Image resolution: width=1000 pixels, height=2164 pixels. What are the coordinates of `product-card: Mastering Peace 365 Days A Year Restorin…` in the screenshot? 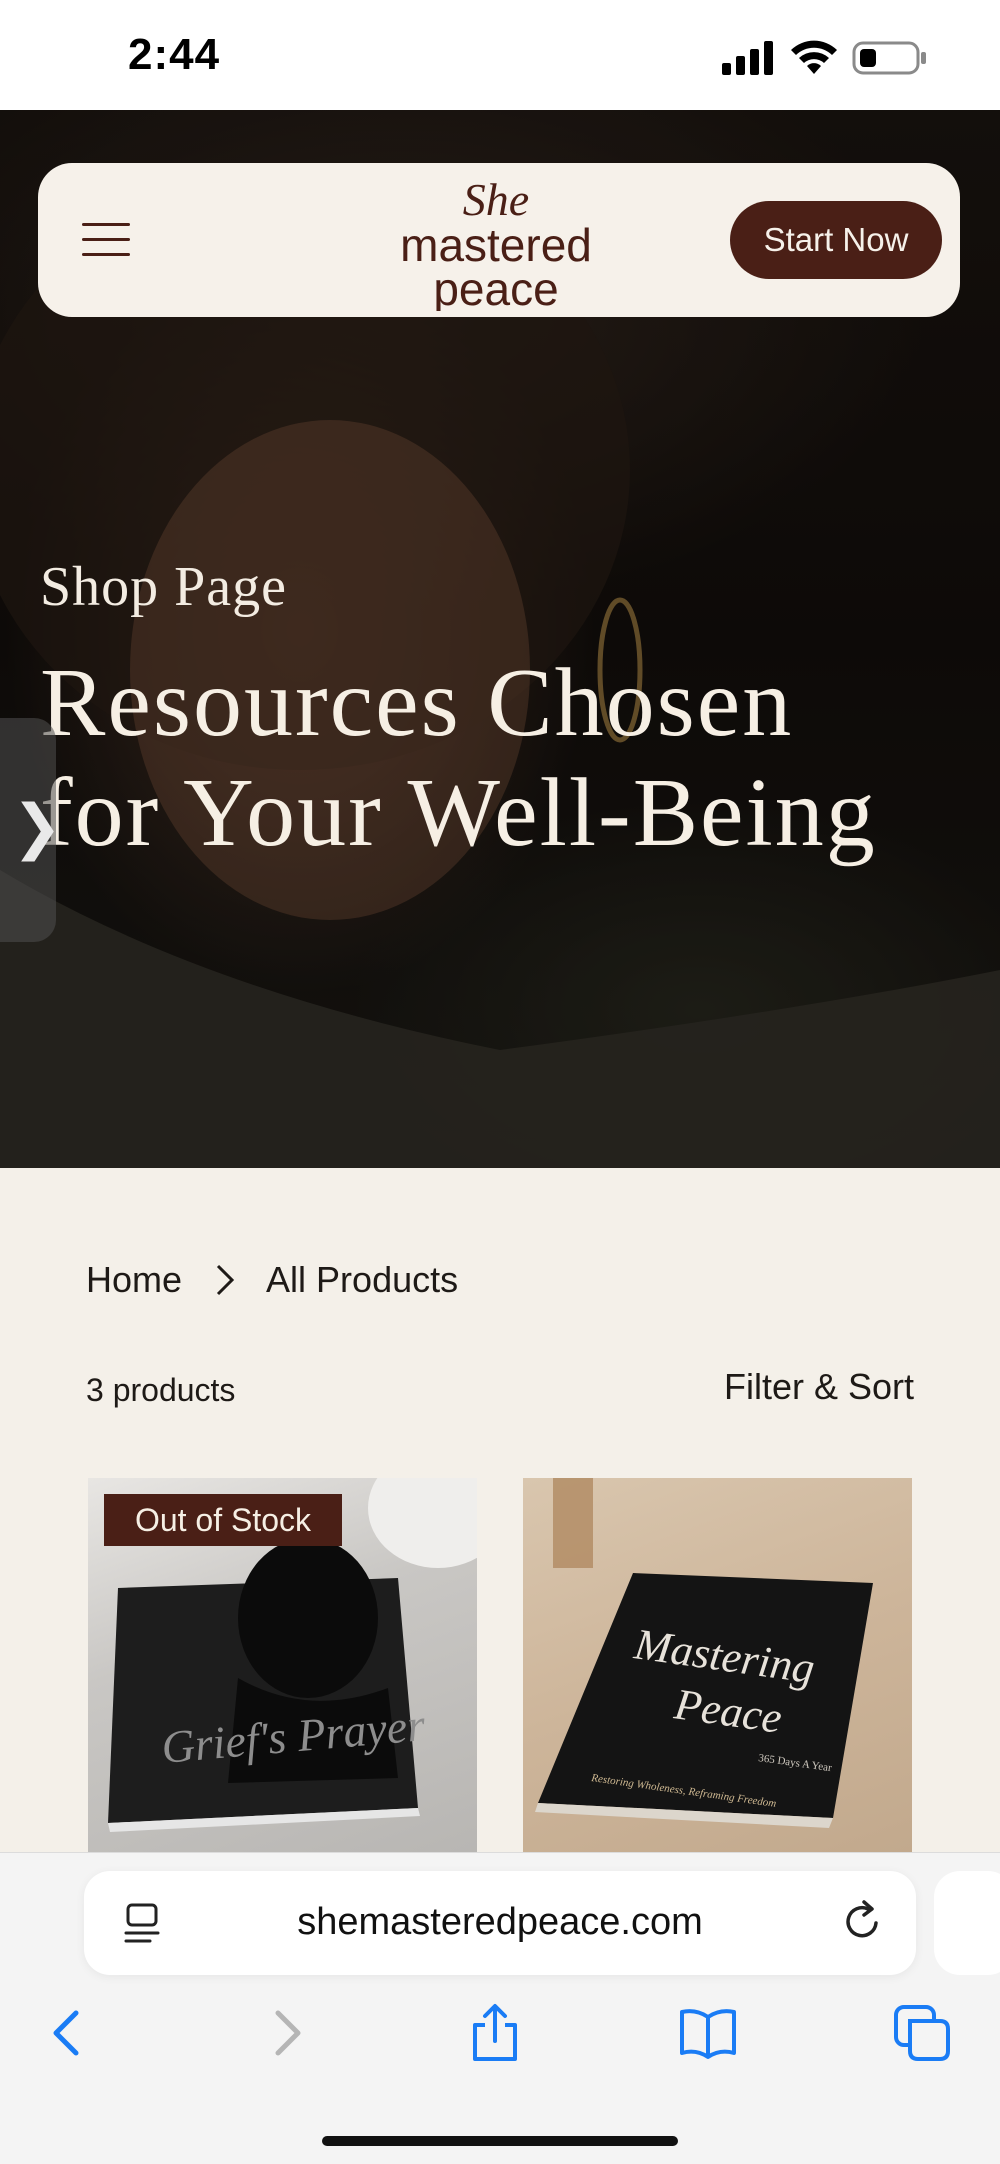 It's located at (717, 1665).